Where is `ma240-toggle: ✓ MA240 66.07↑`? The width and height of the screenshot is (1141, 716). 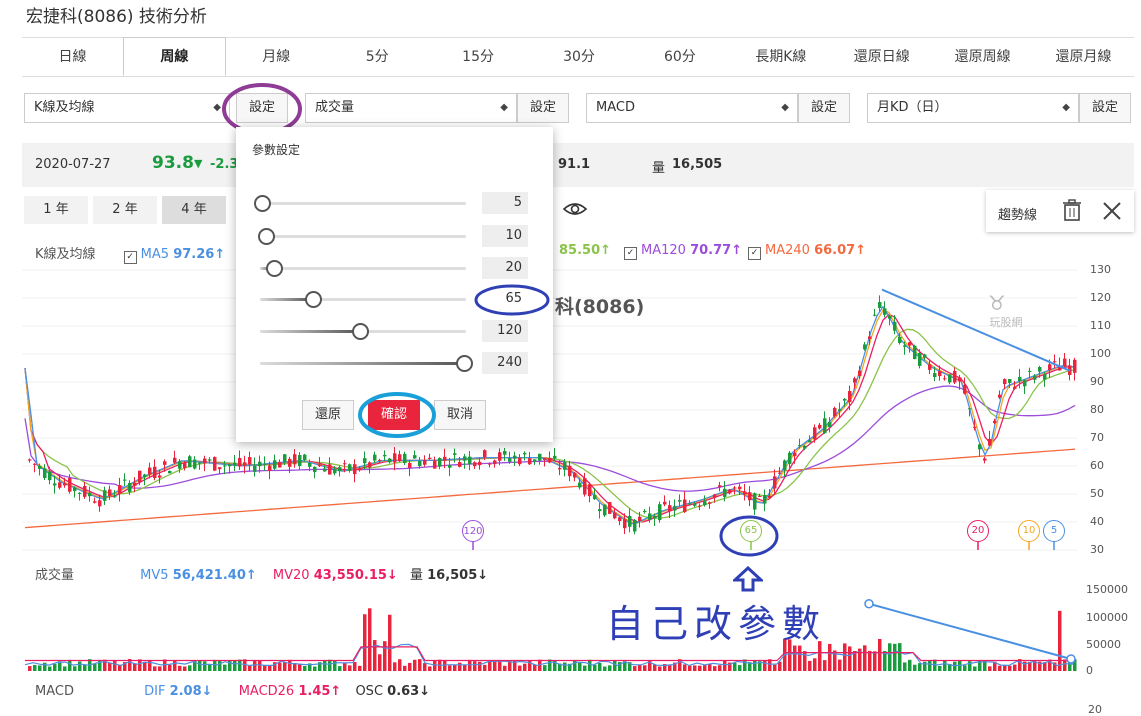
ma240-toggle: ✓ MA240 66.07↑ is located at coordinates (807, 251).